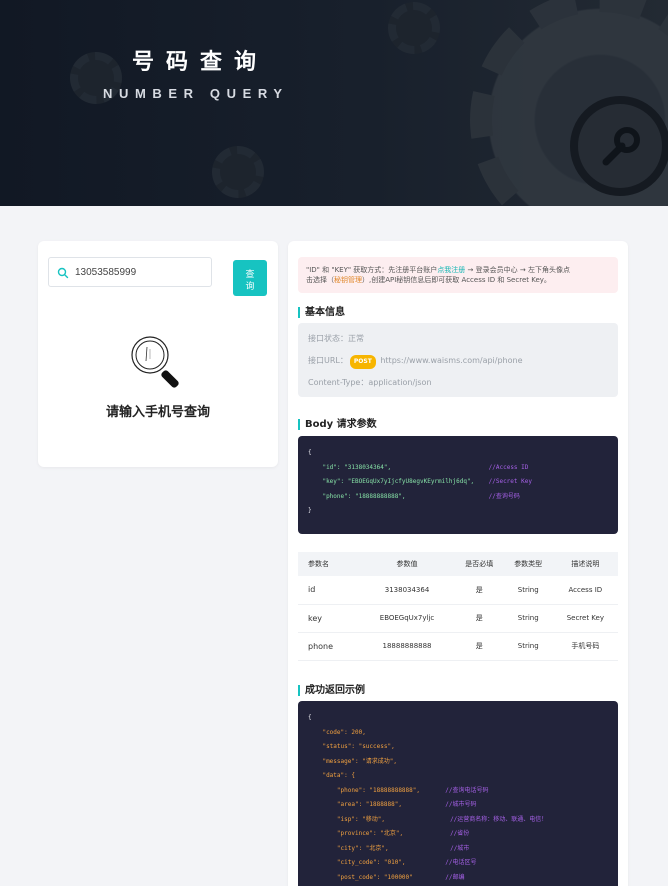 Image resolution: width=668 pixels, height=886 pixels. Describe the element at coordinates (460, 833) in the screenshot. I see `code-comment: //省份` at that location.